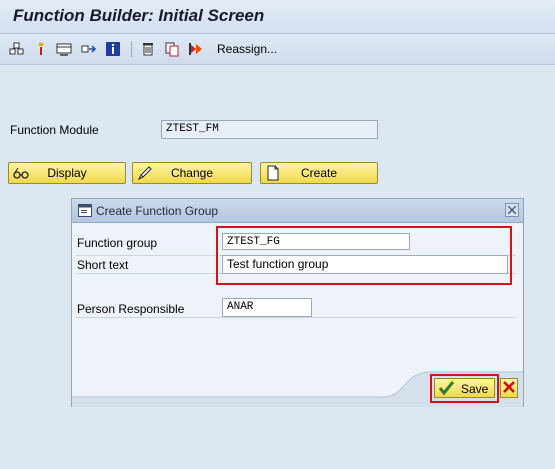  What do you see at coordinates (64, 49) in the screenshot?
I see `display-object-icon` at bounding box center [64, 49].